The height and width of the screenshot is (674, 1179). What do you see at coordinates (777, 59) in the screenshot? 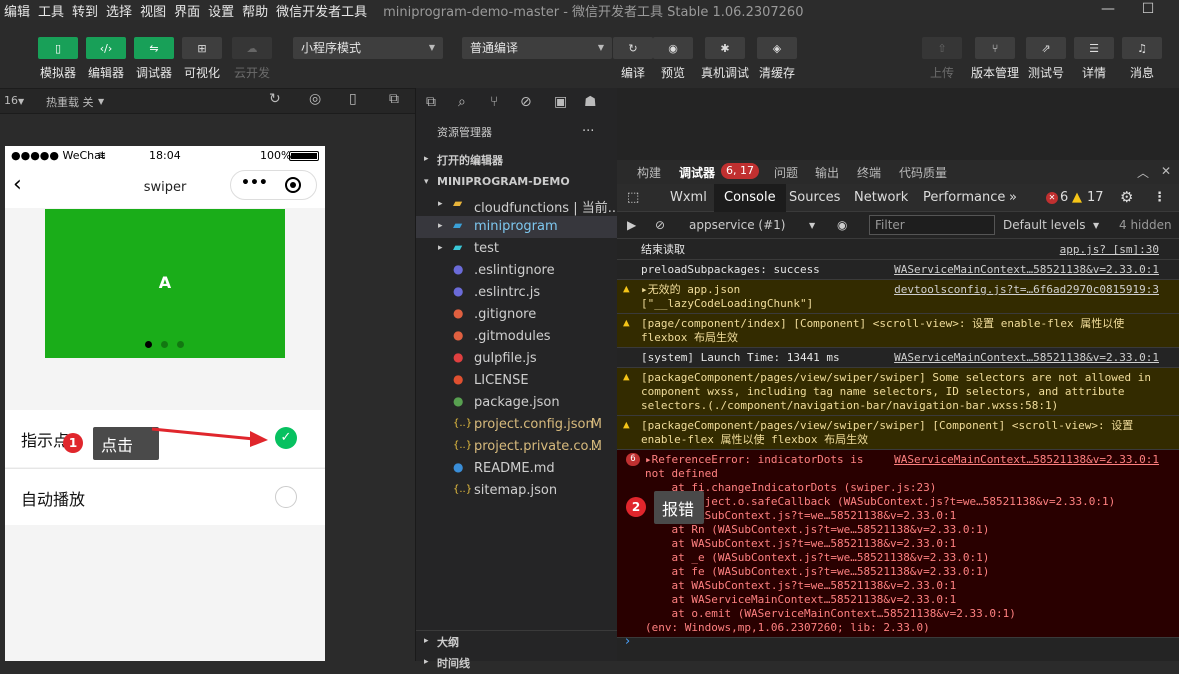
I see `clear-cache-button: ◈ 清缓存` at bounding box center [777, 59].